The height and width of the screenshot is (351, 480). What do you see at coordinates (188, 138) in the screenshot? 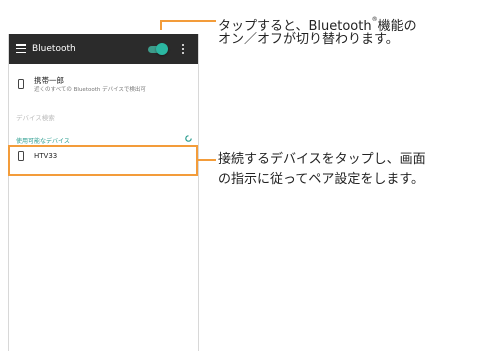
I see `refresh-spinner-icon` at bounding box center [188, 138].